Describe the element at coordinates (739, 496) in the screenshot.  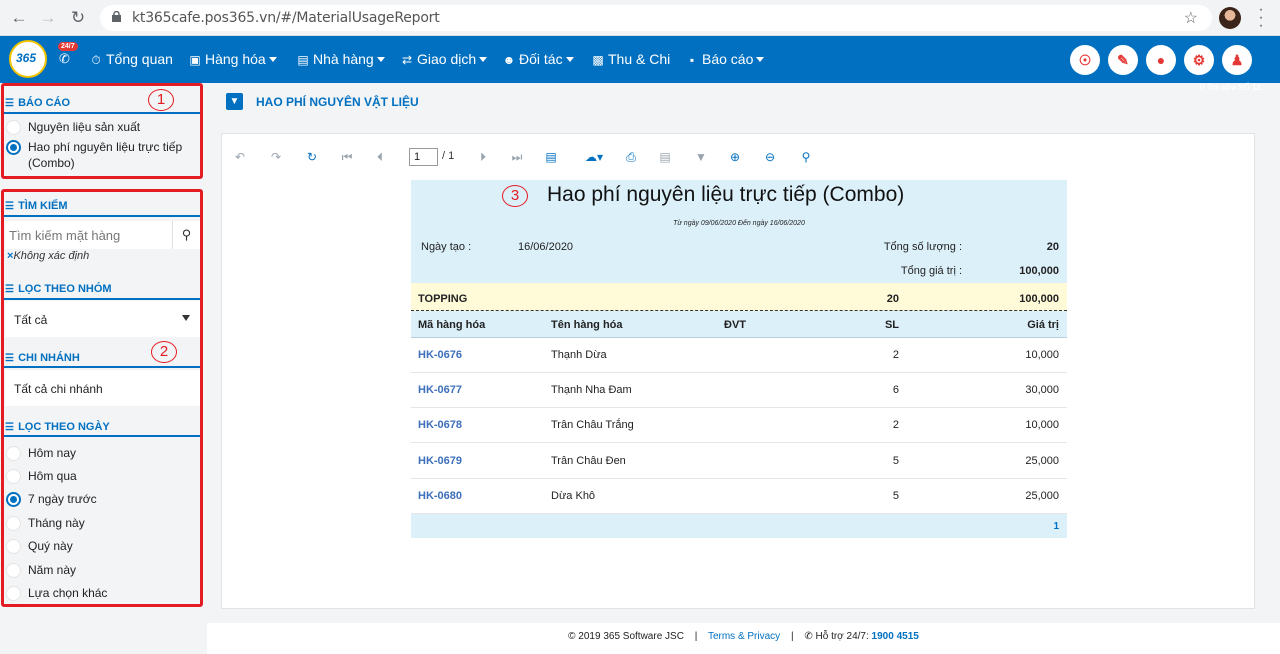
I see `table-row: HK-0680 Dừa Khô 5 25,000` at that location.